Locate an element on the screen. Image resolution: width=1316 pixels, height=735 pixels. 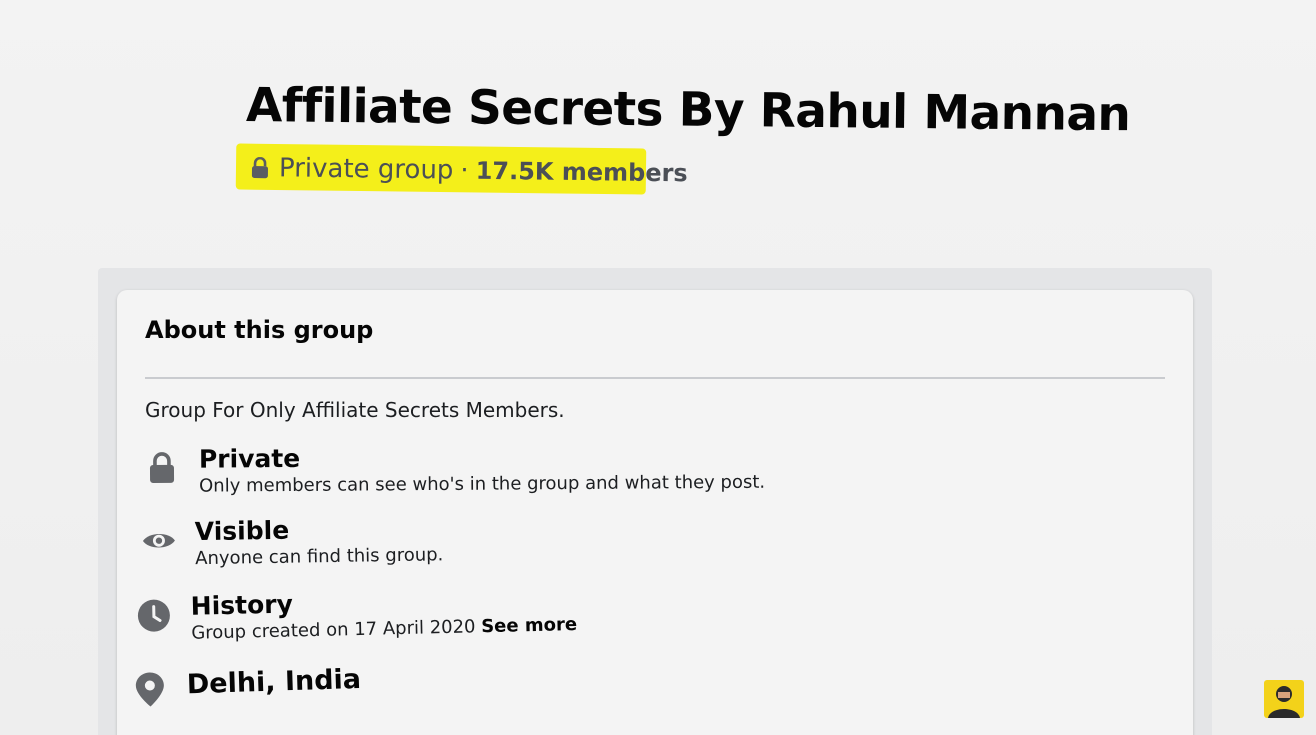
divider is located at coordinates (655, 378).